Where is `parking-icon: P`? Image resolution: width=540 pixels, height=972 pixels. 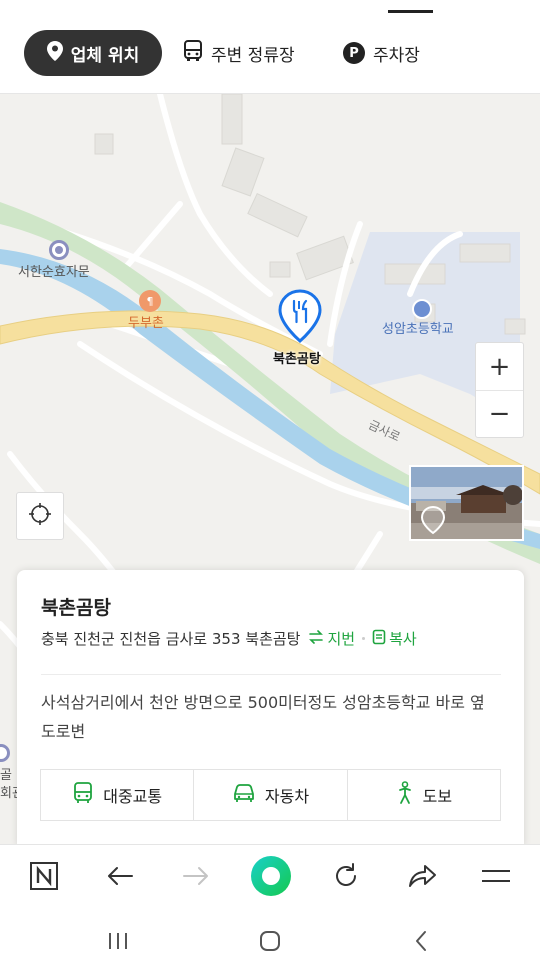 parking-icon: P is located at coordinates (354, 53).